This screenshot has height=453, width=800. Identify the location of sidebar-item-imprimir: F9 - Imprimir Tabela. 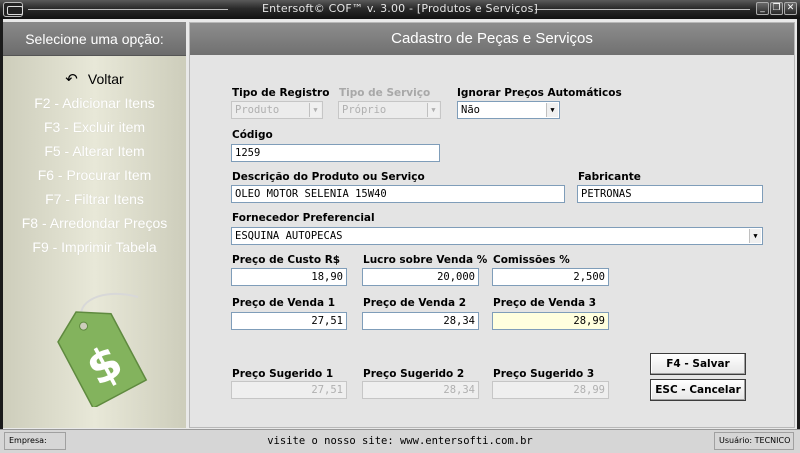
(94, 247).